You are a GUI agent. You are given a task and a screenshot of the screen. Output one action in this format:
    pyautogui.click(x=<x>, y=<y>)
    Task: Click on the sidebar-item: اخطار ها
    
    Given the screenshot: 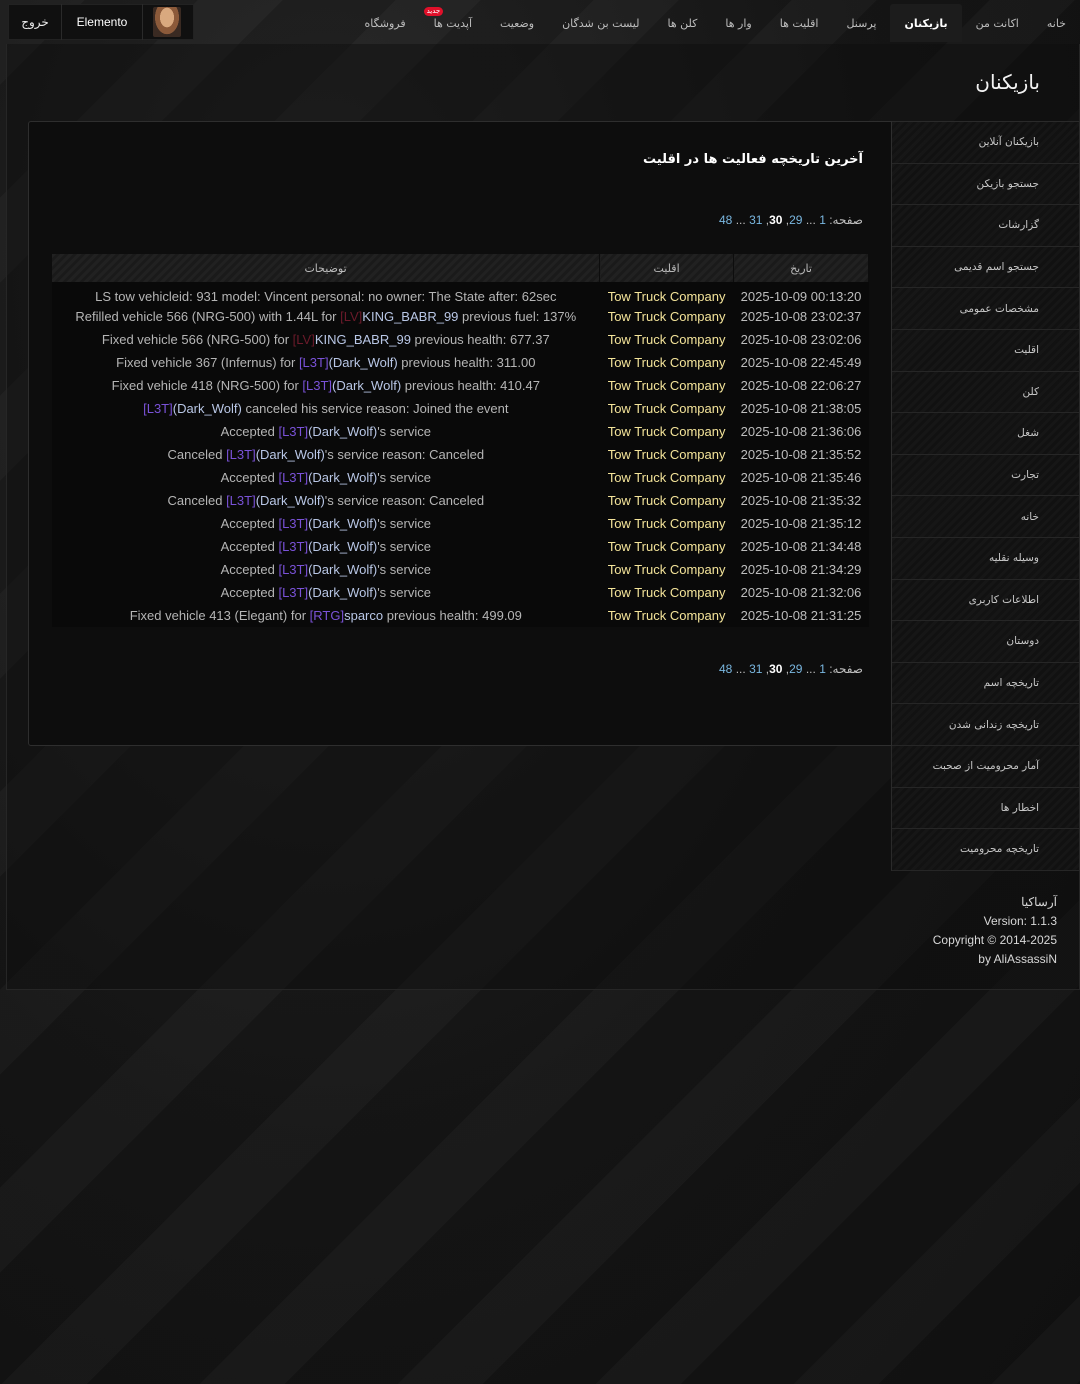 What is the action you would take?
    pyautogui.click(x=985, y=808)
    